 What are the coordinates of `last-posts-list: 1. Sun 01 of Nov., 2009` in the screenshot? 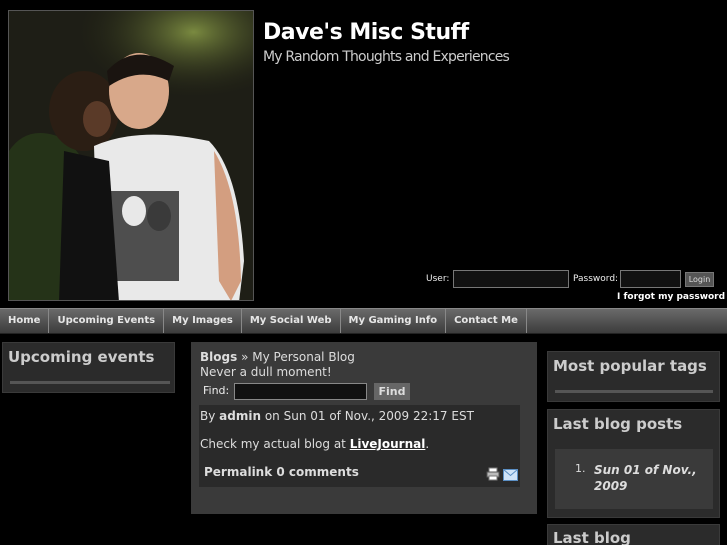 It's located at (634, 479).